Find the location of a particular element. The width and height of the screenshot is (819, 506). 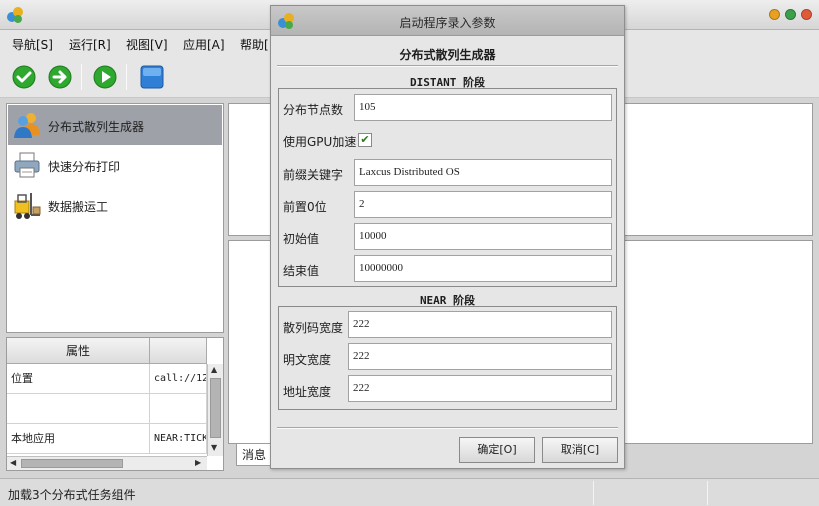

address-width-input: 222 is located at coordinates (480, 388).